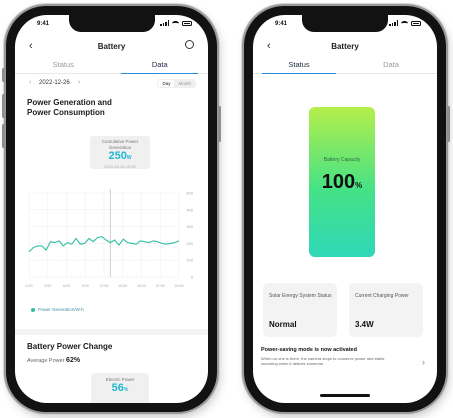 The height and width of the screenshot is (418, 453). I want to click on charging-power-label: Current Charging Power, so click(382, 296).